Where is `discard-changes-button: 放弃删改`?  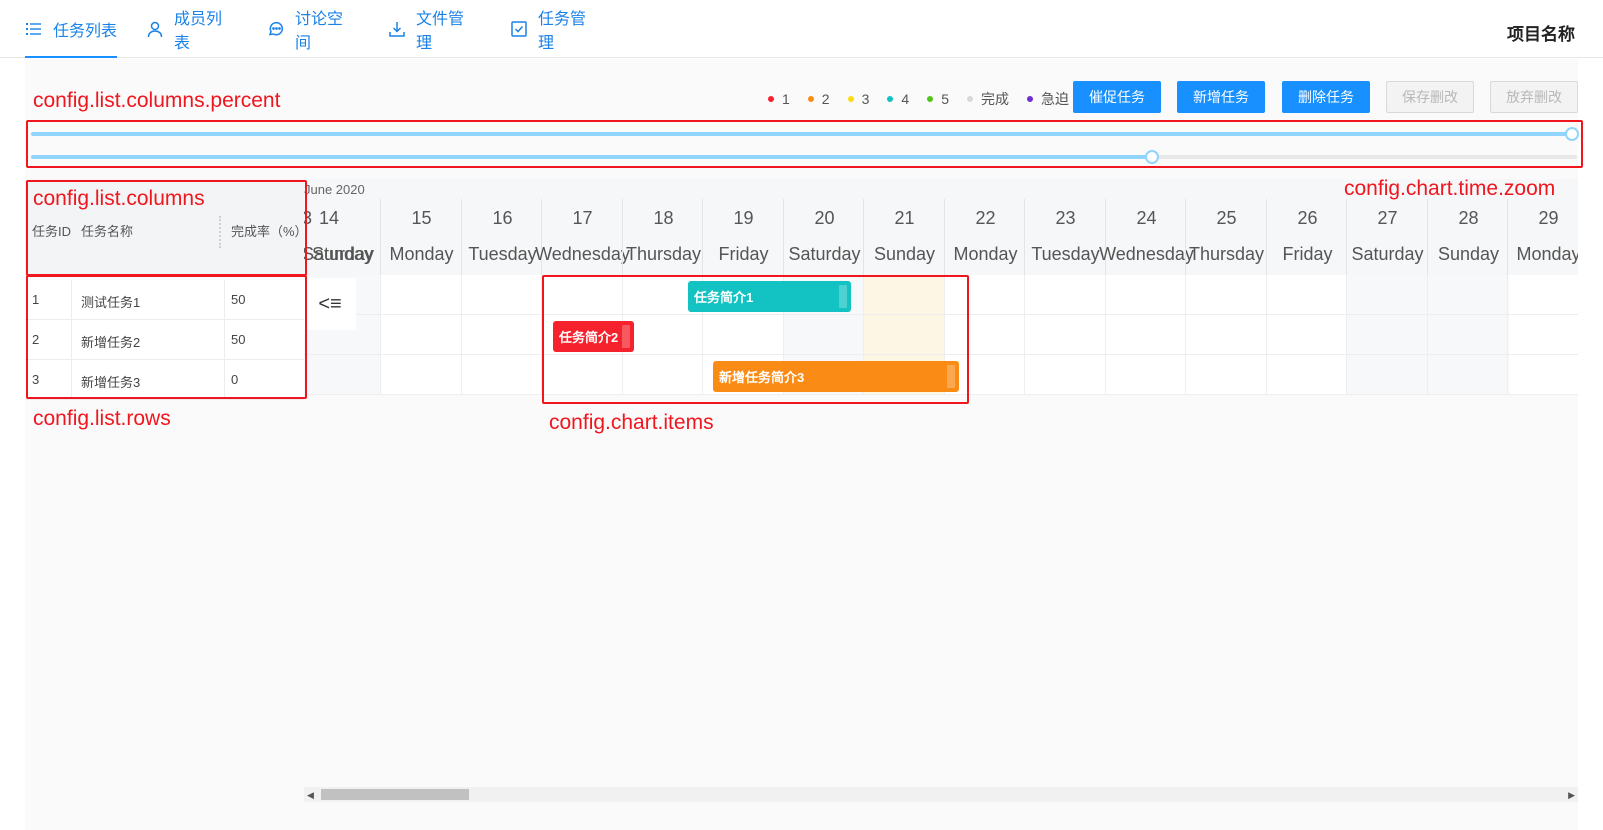
discard-changes-button: 放弃删改 is located at coordinates (1534, 97).